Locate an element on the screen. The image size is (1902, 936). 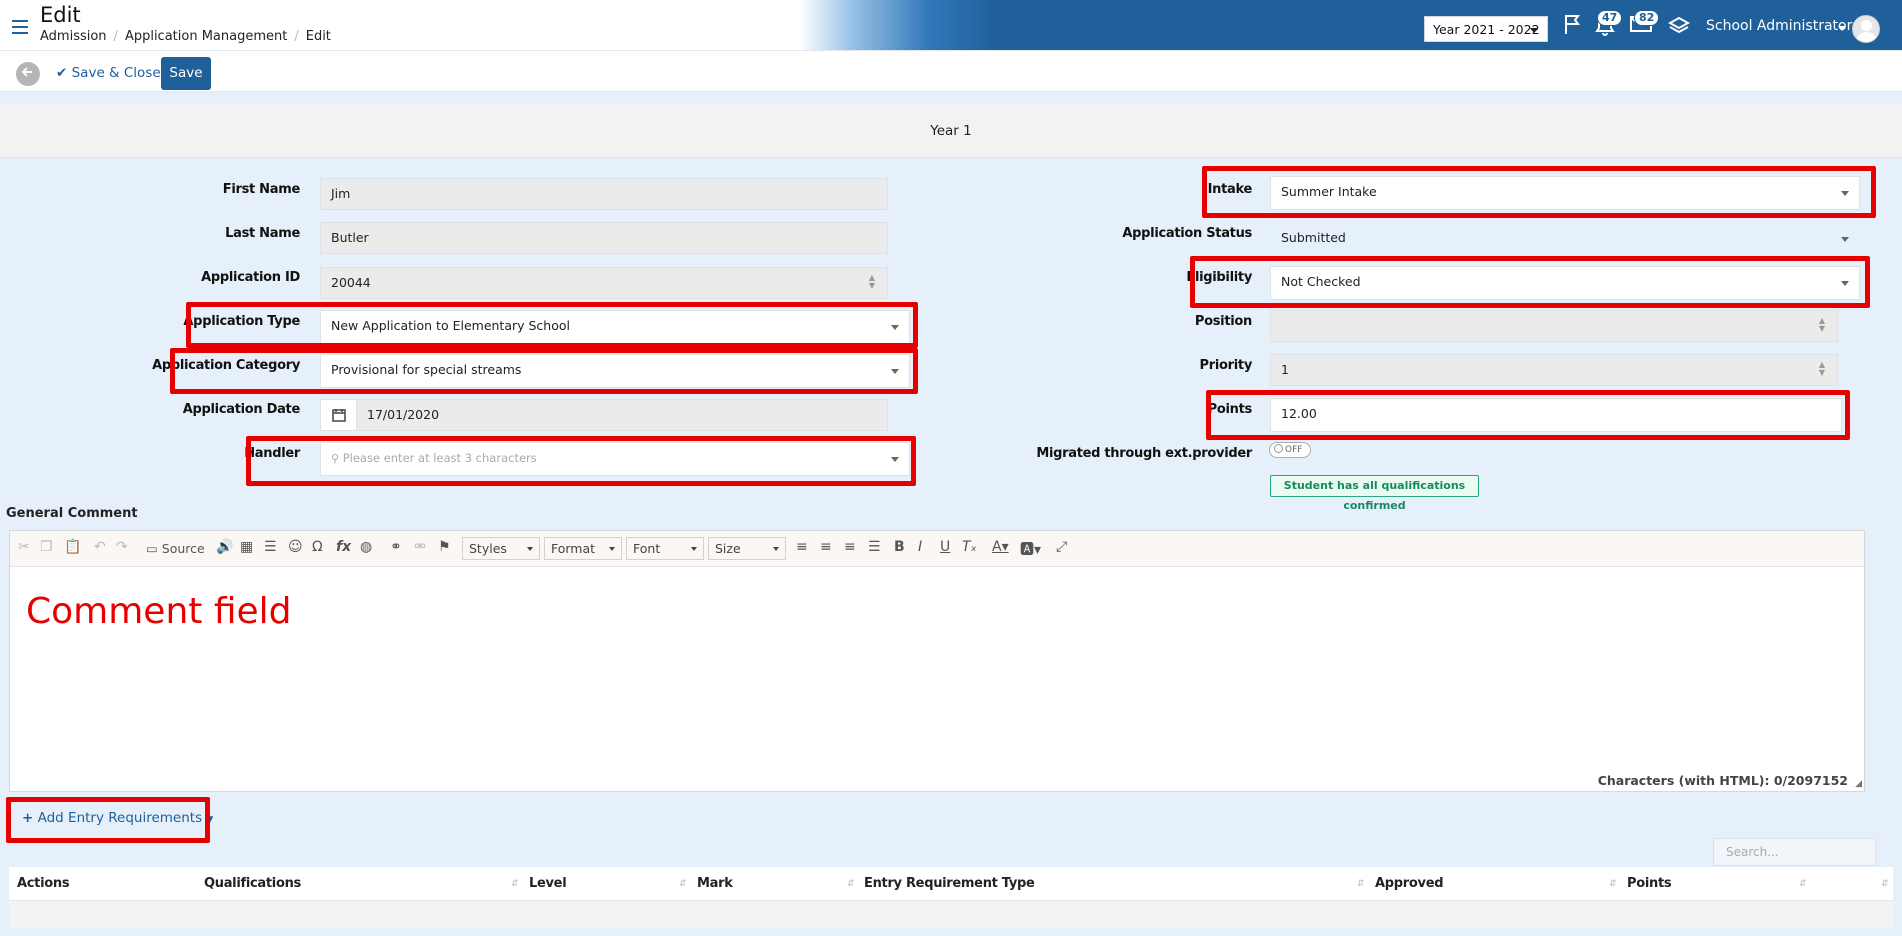
styles-label: Styles is located at coordinates (488, 548).